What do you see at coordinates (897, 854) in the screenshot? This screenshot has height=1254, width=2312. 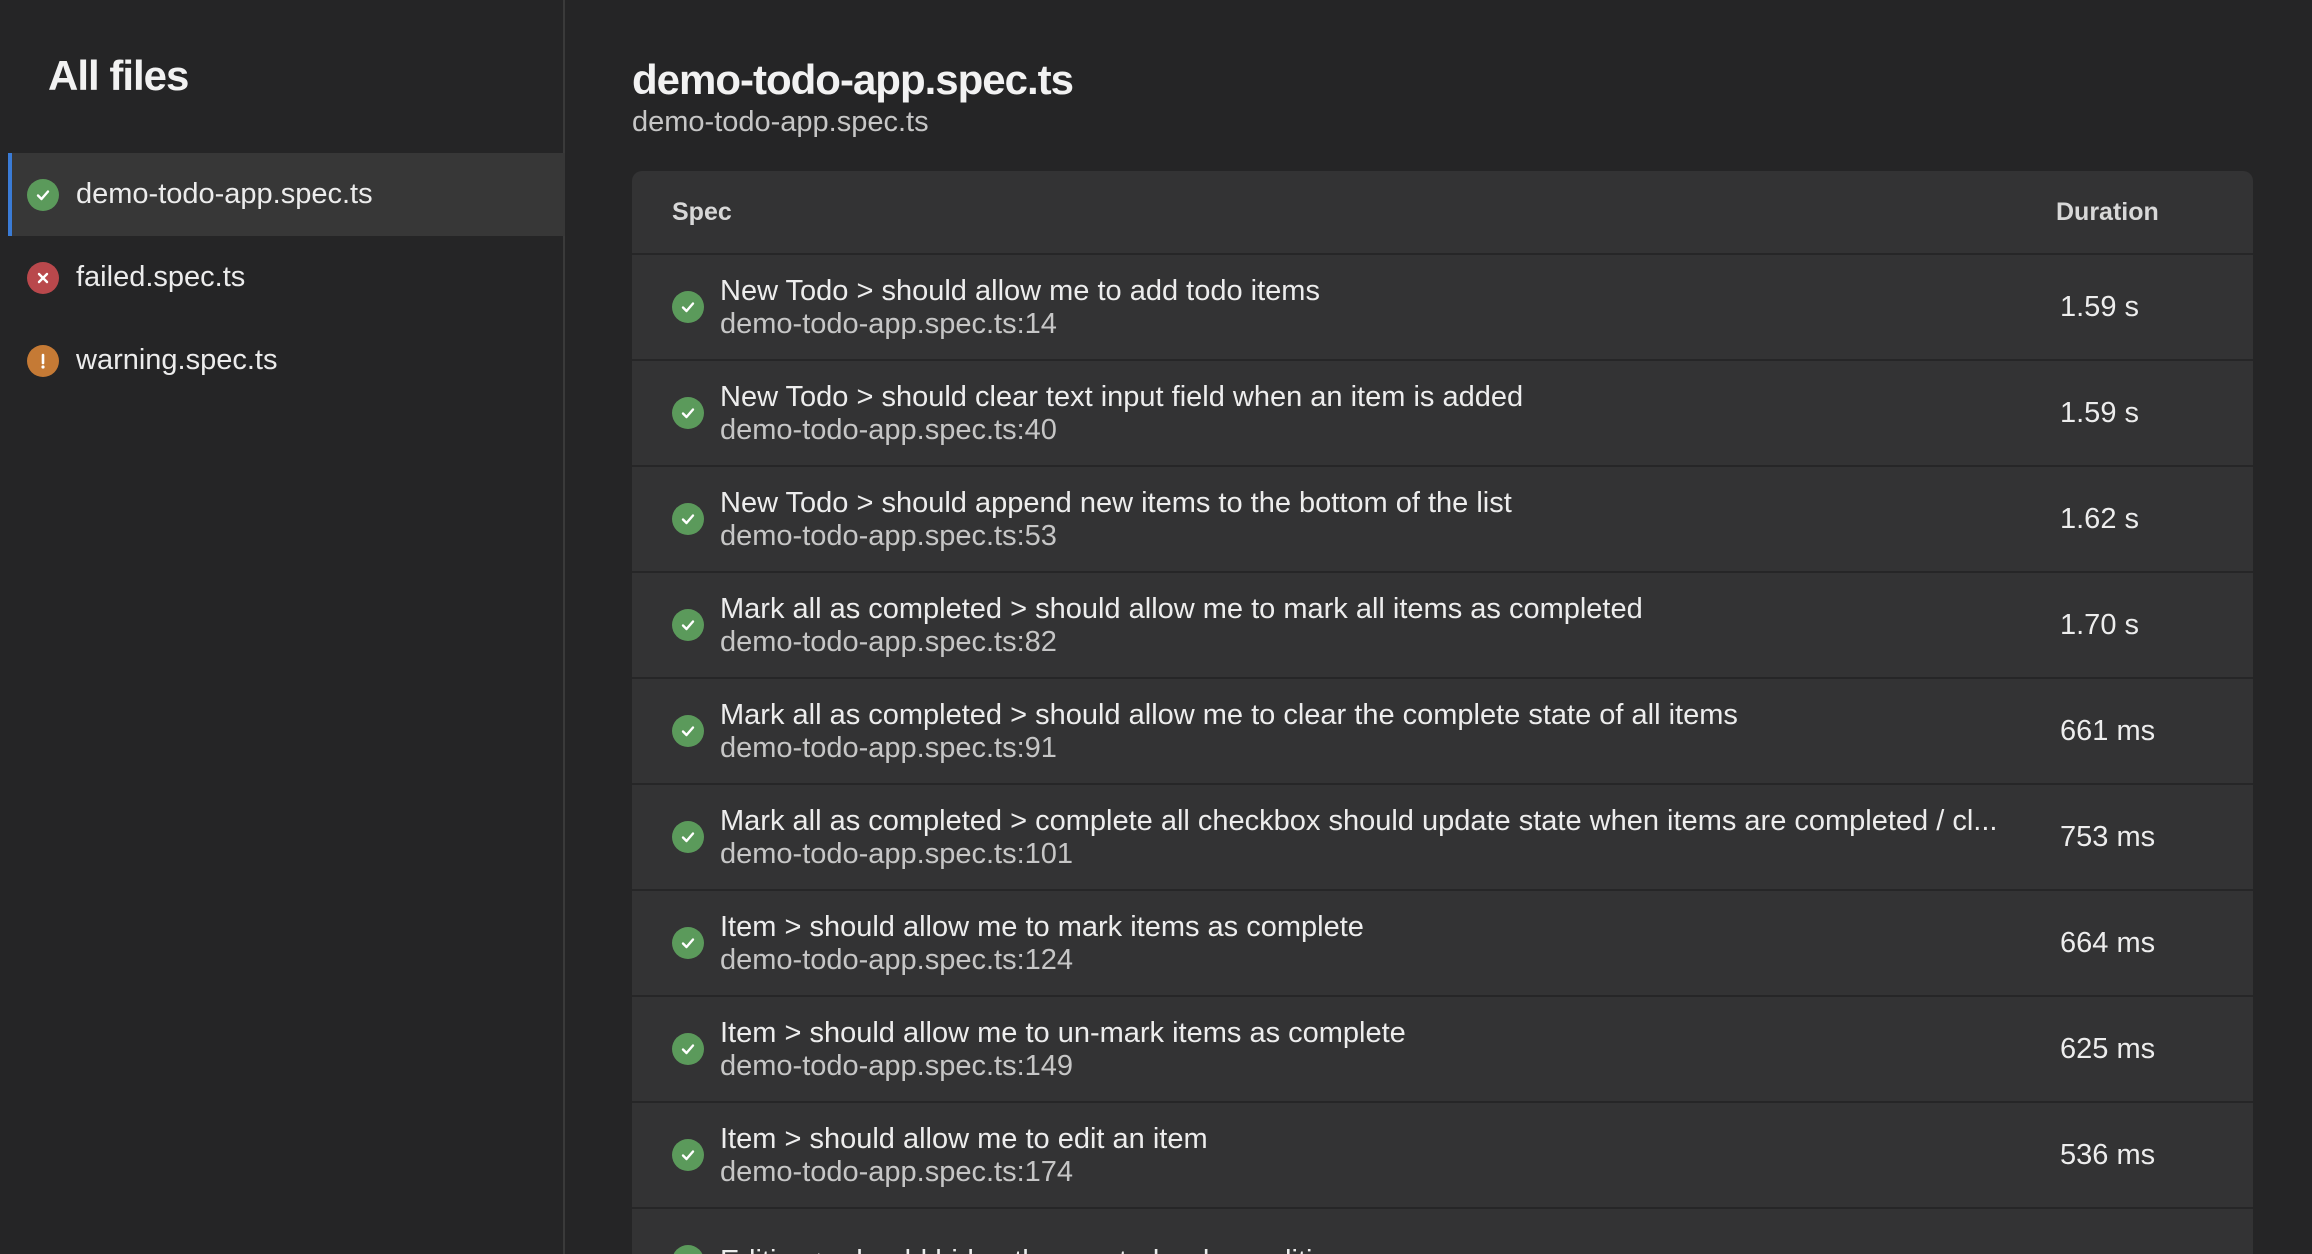 I see `spec-location: demo-todo-app.spec.ts:101` at bounding box center [897, 854].